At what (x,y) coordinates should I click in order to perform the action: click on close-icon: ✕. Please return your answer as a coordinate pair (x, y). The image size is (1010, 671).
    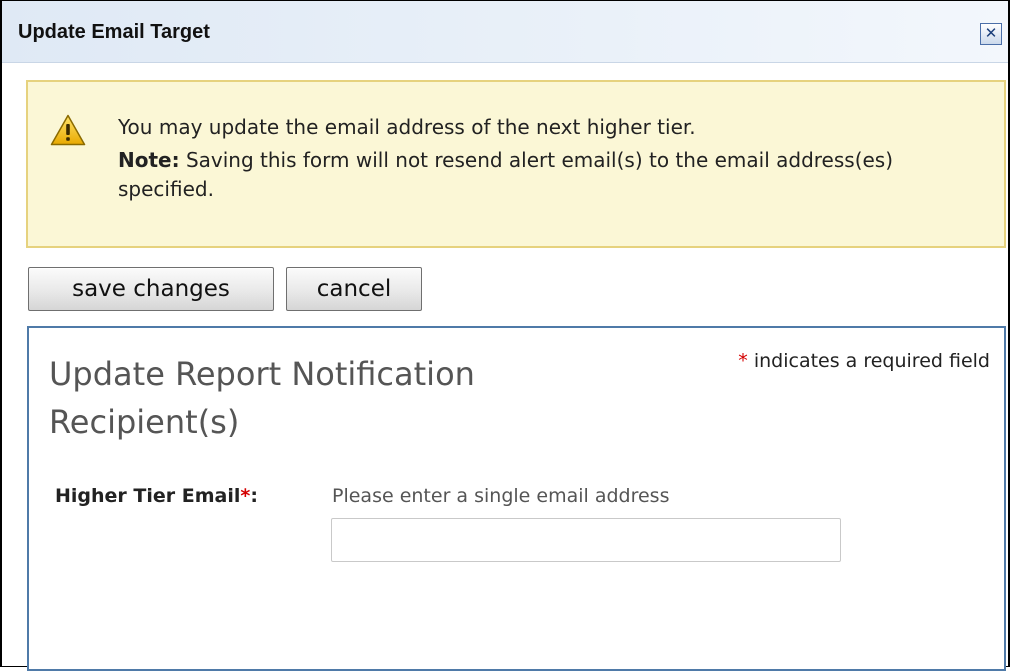
    Looking at the image, I should click on (991, 33).